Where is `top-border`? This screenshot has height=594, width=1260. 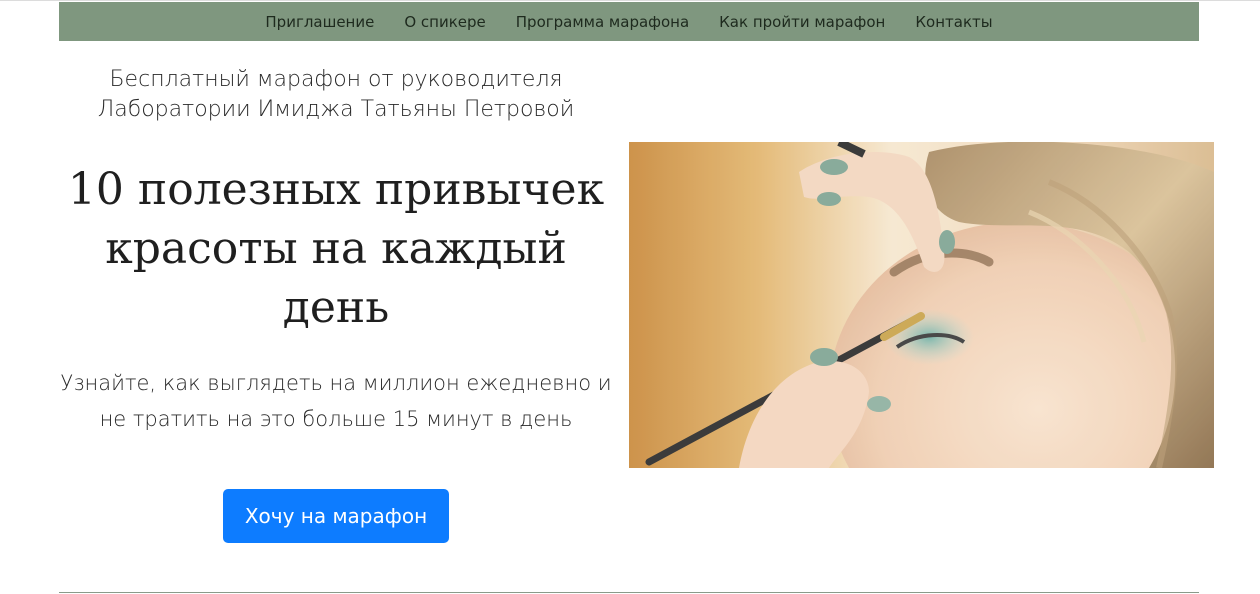 top-border is located at coordinates (630, 0).